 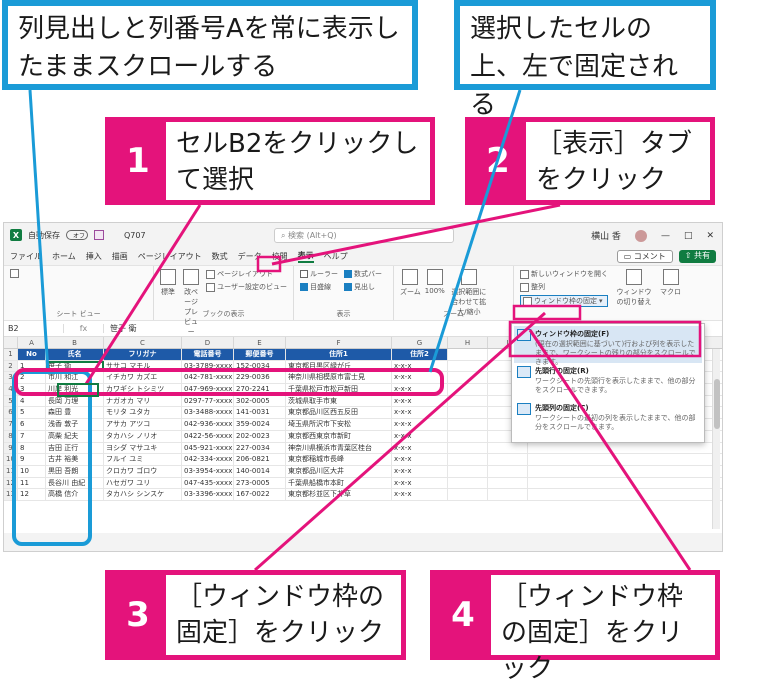 What do you see at coordinates (260, 354) in the screenshot?
I see `header-cell: 郵便番号` at bounding box center [260, 354].